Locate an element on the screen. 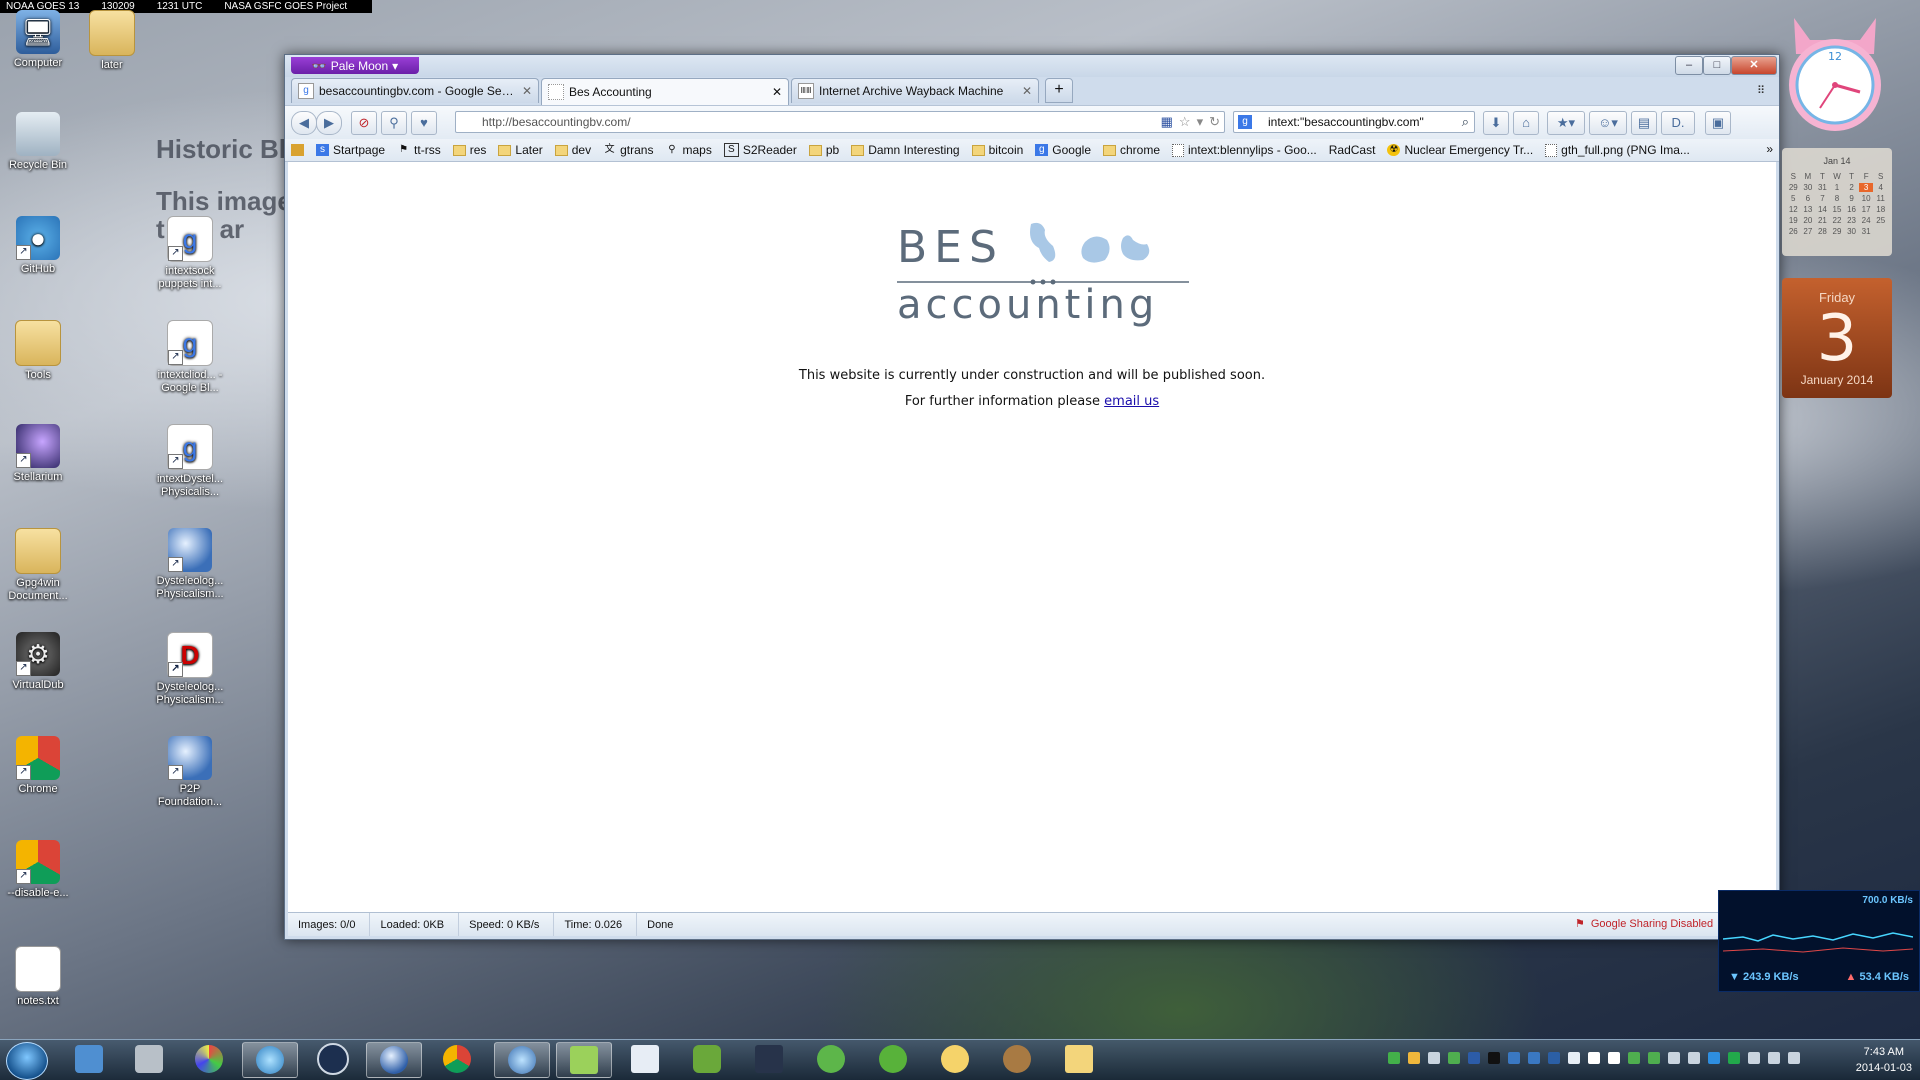  home-button: ⌂ is located at coordinates (1526, 123).